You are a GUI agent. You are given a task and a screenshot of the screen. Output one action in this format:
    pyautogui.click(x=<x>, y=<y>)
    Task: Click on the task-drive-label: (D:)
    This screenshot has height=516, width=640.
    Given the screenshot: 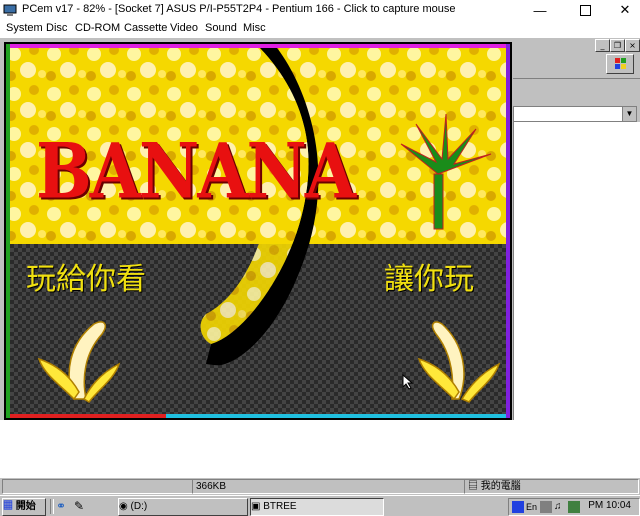 What is the action you would take?
    pyautogui.click(x=139, y=506)
    